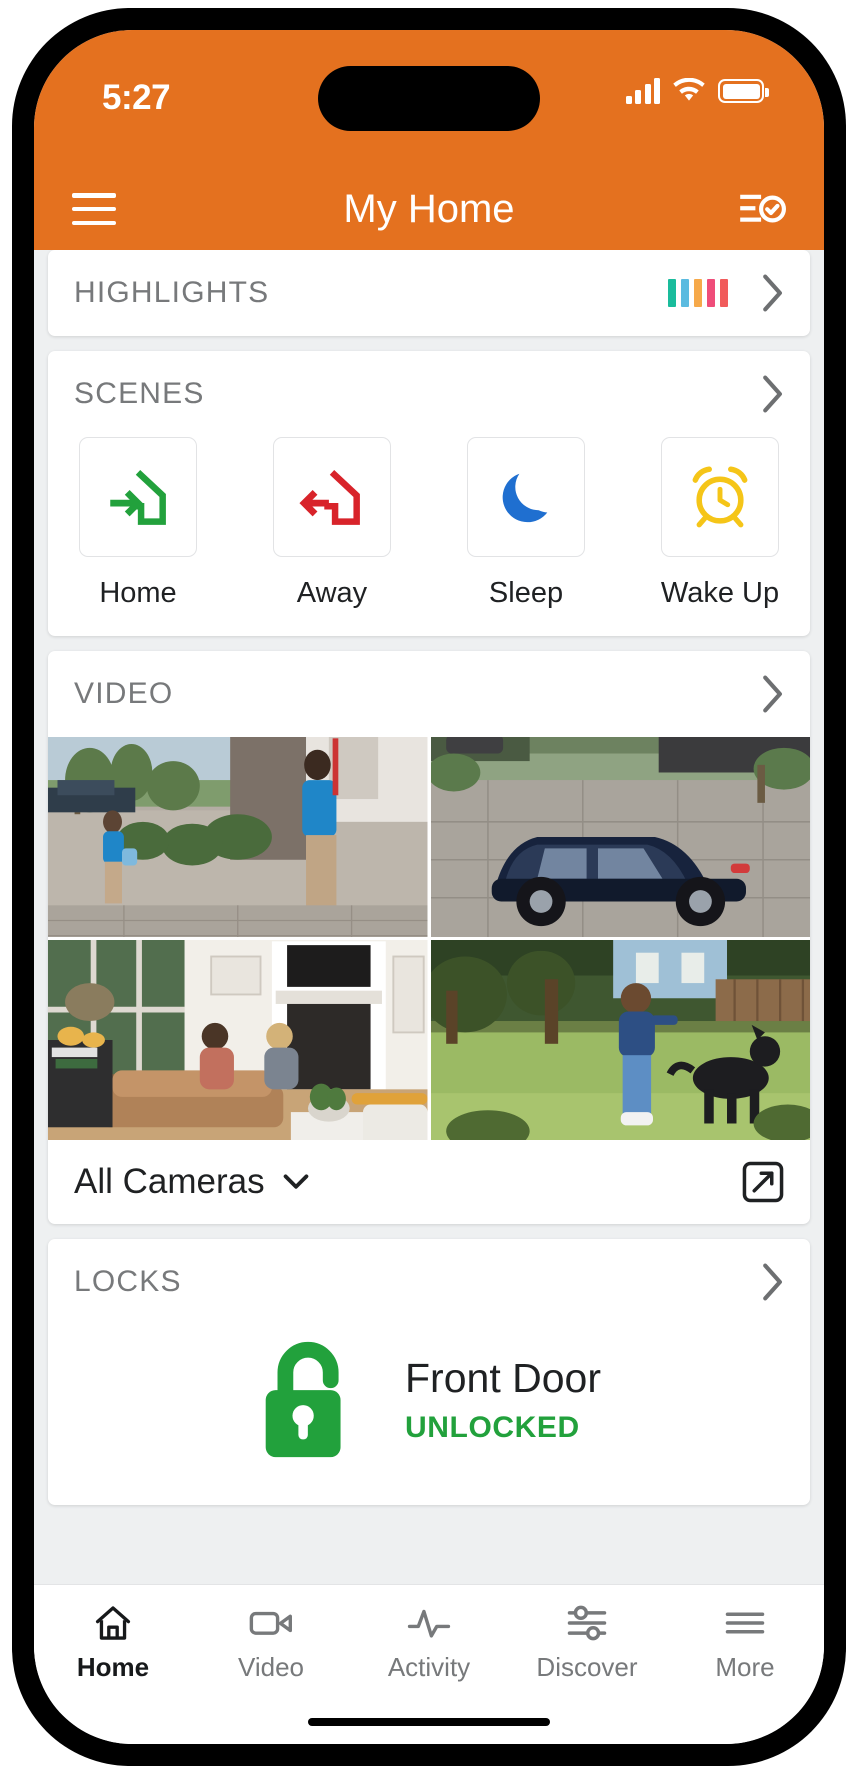 This screenshot has height=1774, width=858. I want to click on scene-item-wake-up: Wake Up, so click(720, 523).